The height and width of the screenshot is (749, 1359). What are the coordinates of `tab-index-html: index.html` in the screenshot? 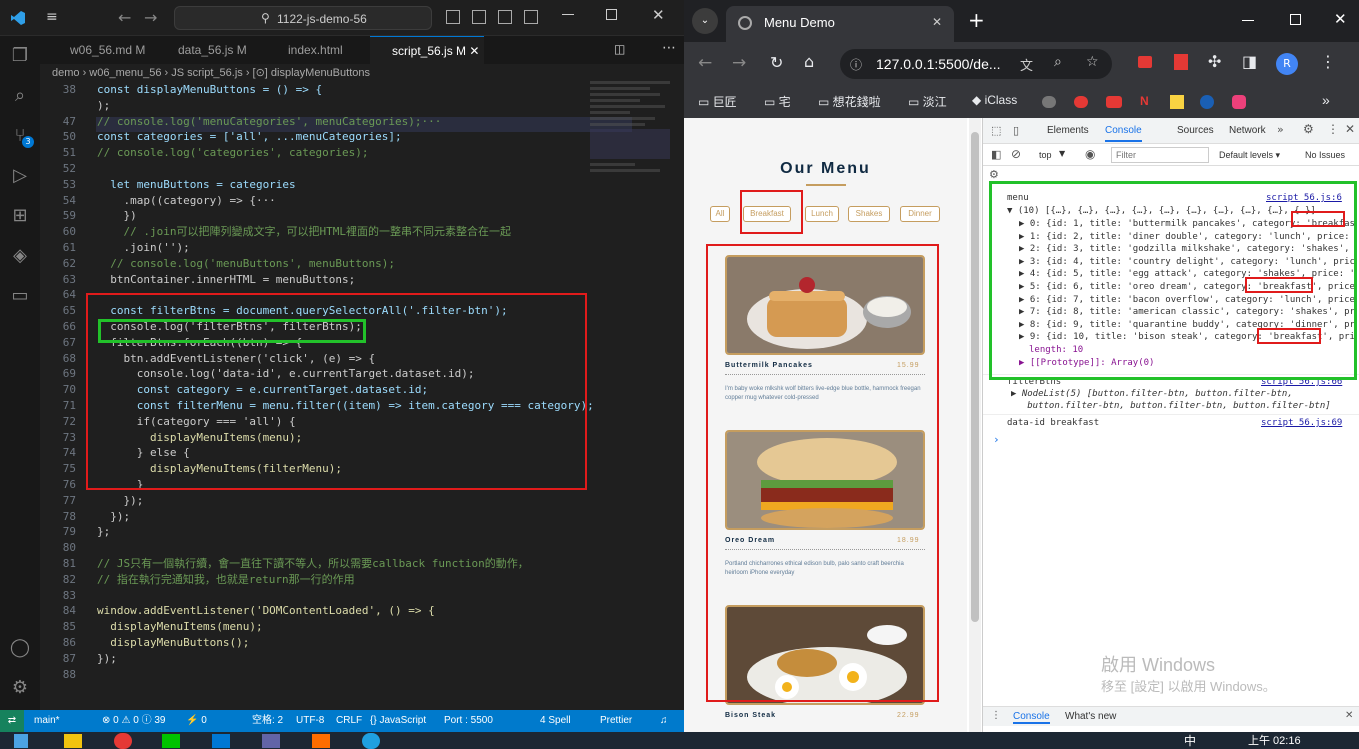 It's located at (318, 50).